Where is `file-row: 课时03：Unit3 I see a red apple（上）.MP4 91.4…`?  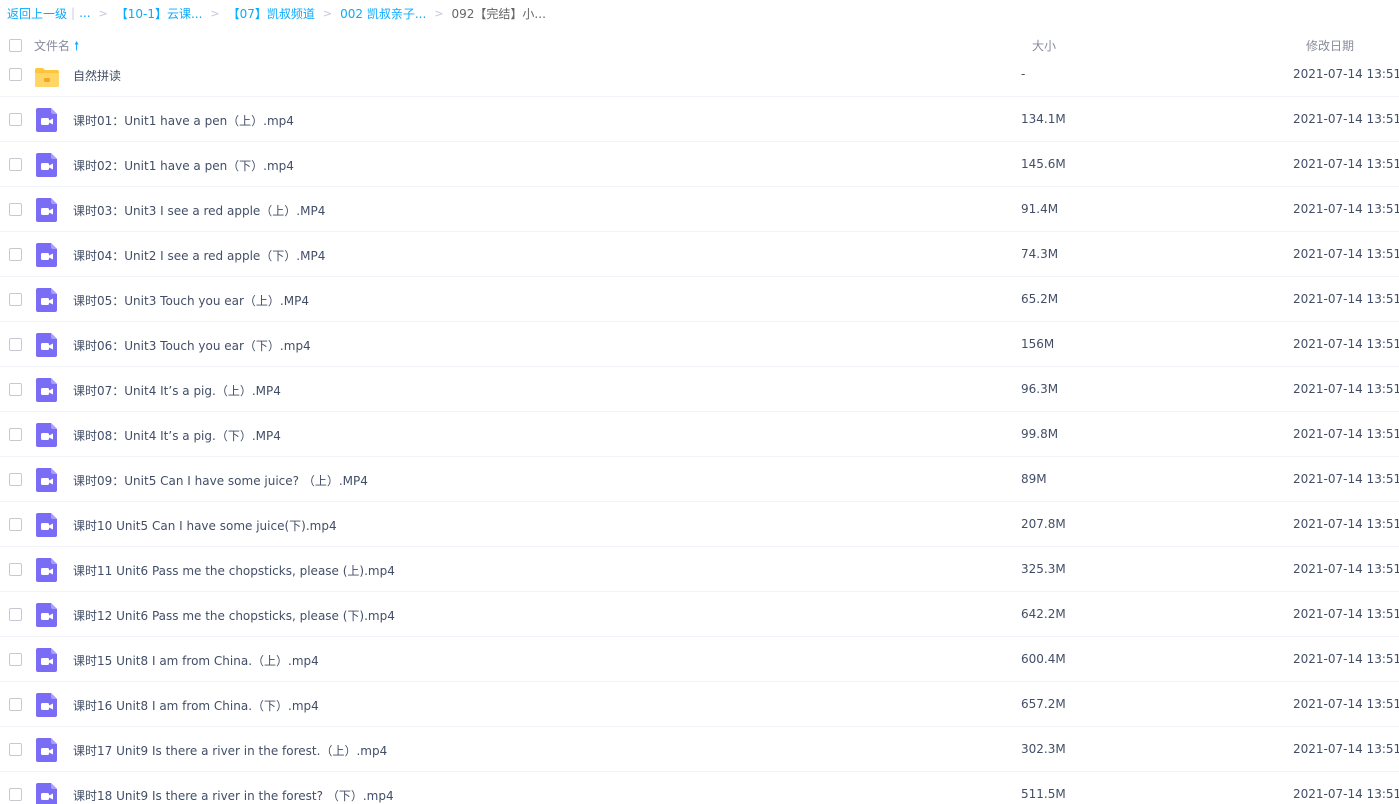 file-row: 课时03：Unit3 I see a red apple（上）.MP4 91.4… is located at coordinates (699, 209).